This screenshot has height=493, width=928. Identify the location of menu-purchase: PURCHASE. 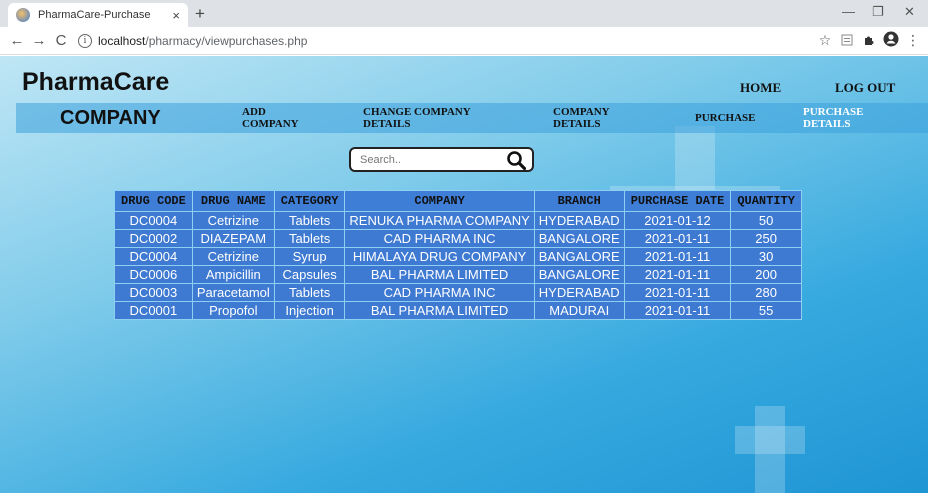
(725, 118).